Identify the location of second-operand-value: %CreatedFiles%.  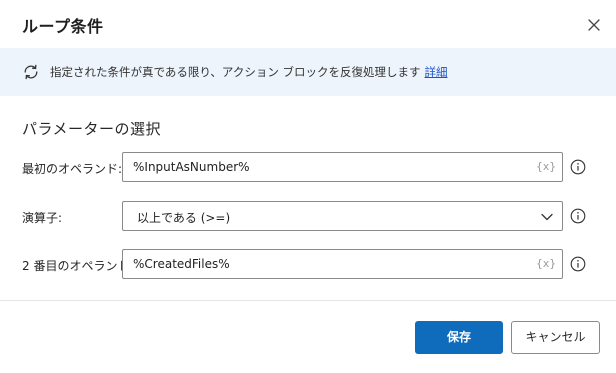
(181, 264).